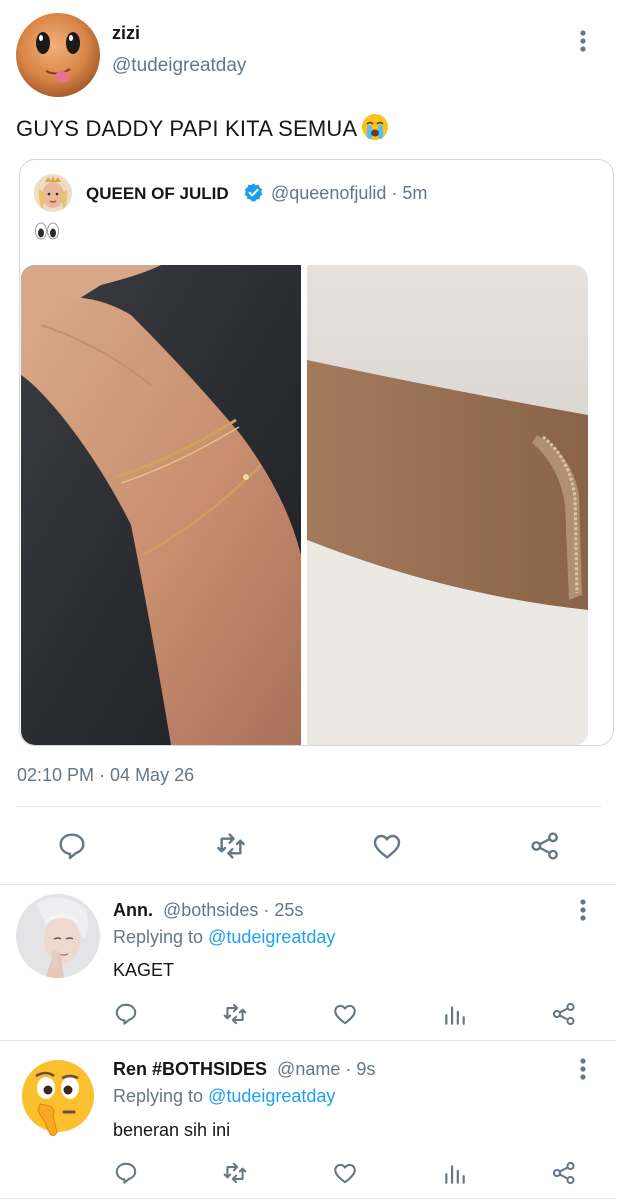 This screenshot has width=617, height=1200. Describe the element at coordinates (253, 192) in the screenshot. I see `verified-badge-icon` at that location.